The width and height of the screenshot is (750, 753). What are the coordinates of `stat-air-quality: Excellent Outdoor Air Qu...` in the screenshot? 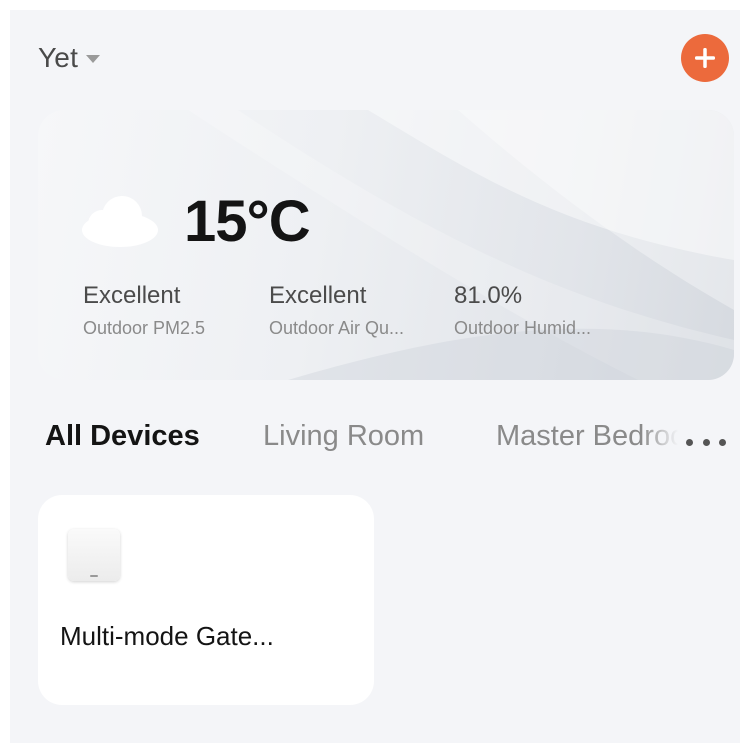 It's located at (336, 310).